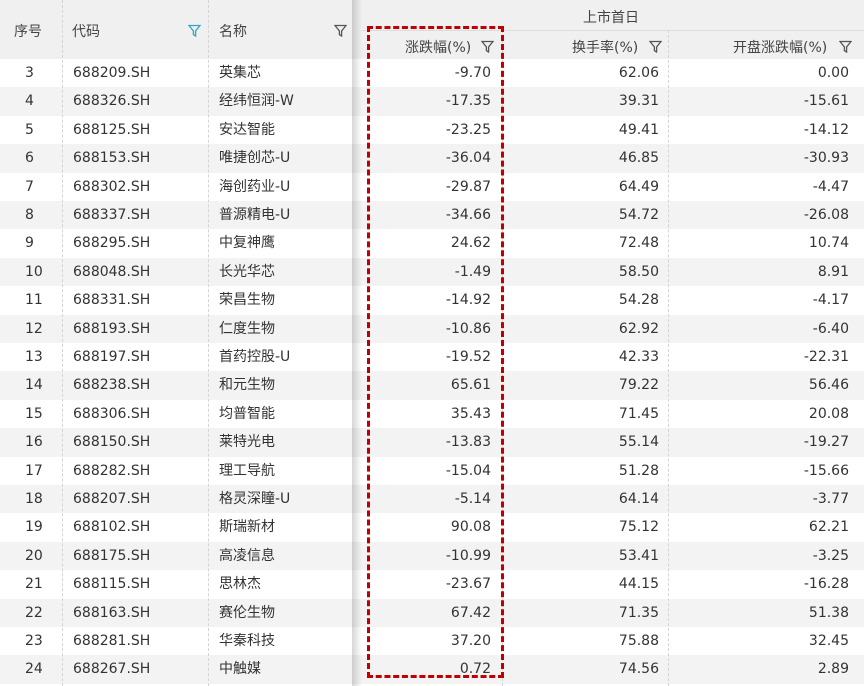  What do you see at coordinates (357, 343) in the screenshot?
I see `frozen-column-shadow` at bounding box center [357, 343].